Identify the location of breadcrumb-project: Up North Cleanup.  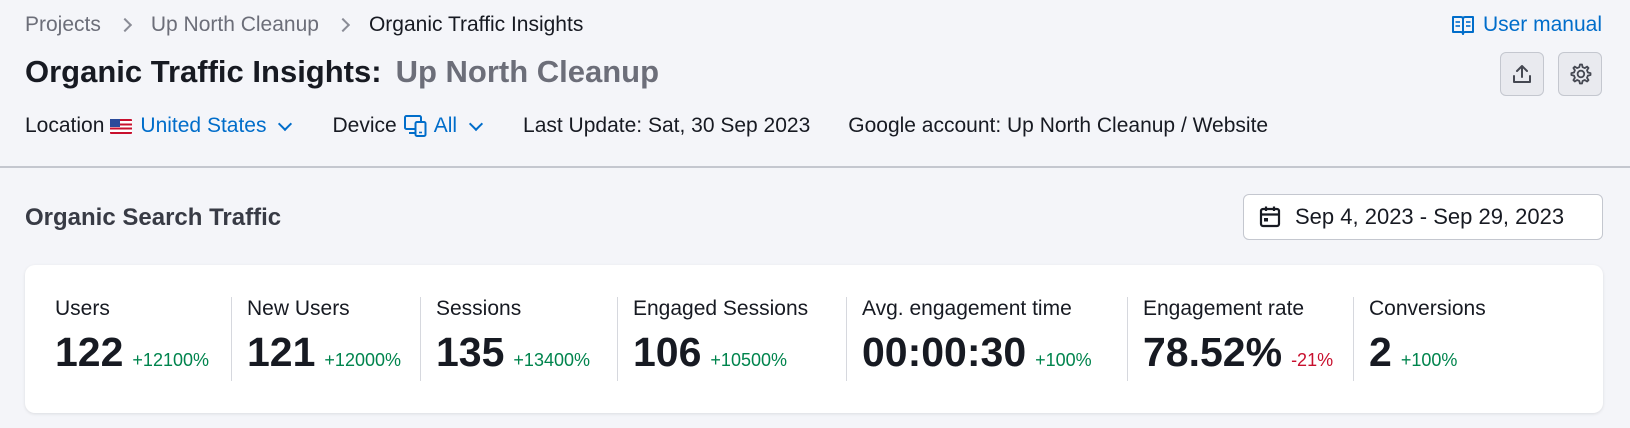
(235, 25).